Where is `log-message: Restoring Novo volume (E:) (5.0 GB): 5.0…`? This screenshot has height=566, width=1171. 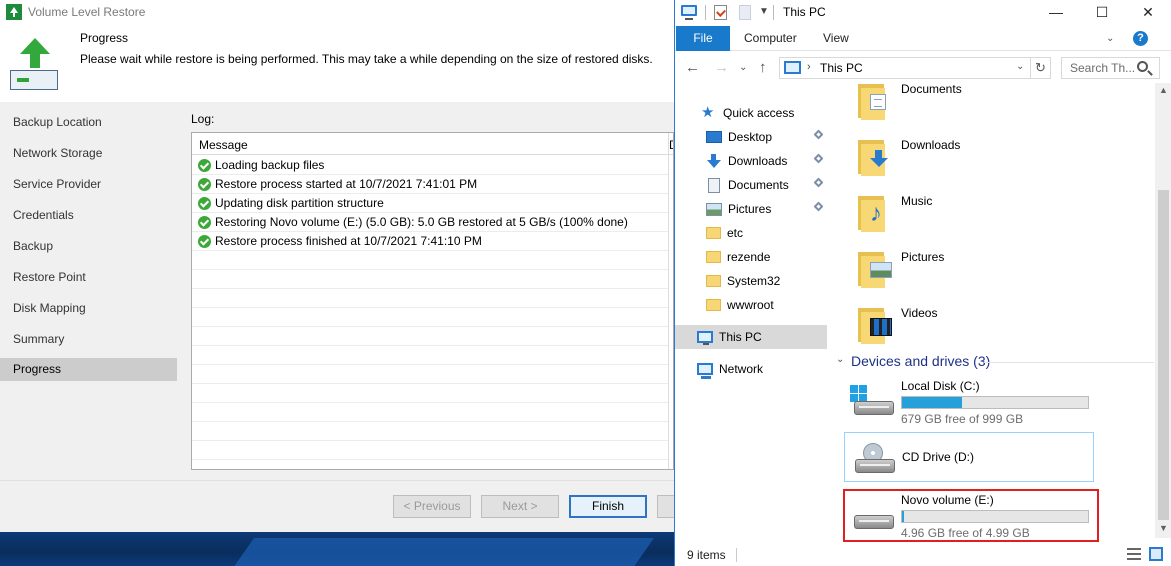 log-message: Restoring Novo volume (E:) (5.0 GB): 5.0… is located at coordinates (421, 222).